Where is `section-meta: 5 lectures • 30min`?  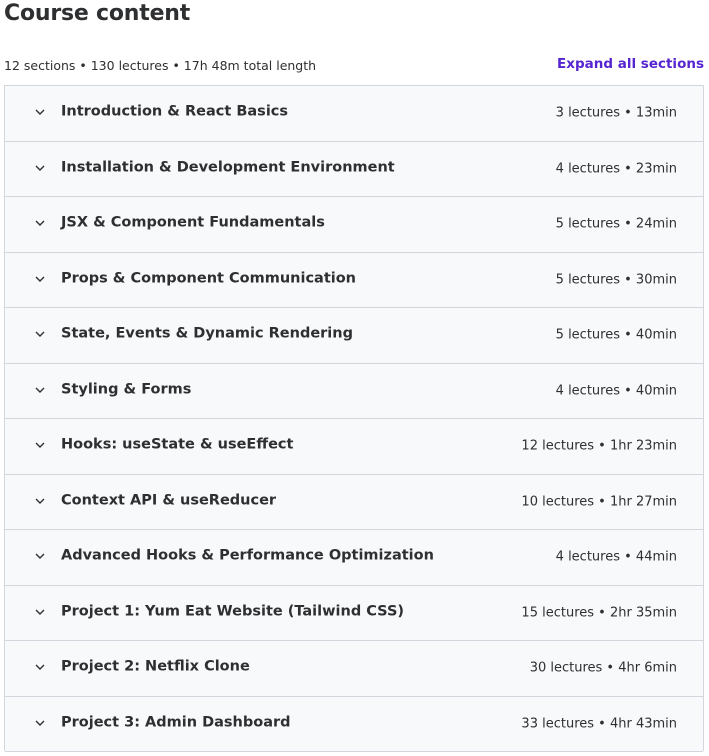
section-meta: 5 lectures • 30min is located at coordinates (616, 280).